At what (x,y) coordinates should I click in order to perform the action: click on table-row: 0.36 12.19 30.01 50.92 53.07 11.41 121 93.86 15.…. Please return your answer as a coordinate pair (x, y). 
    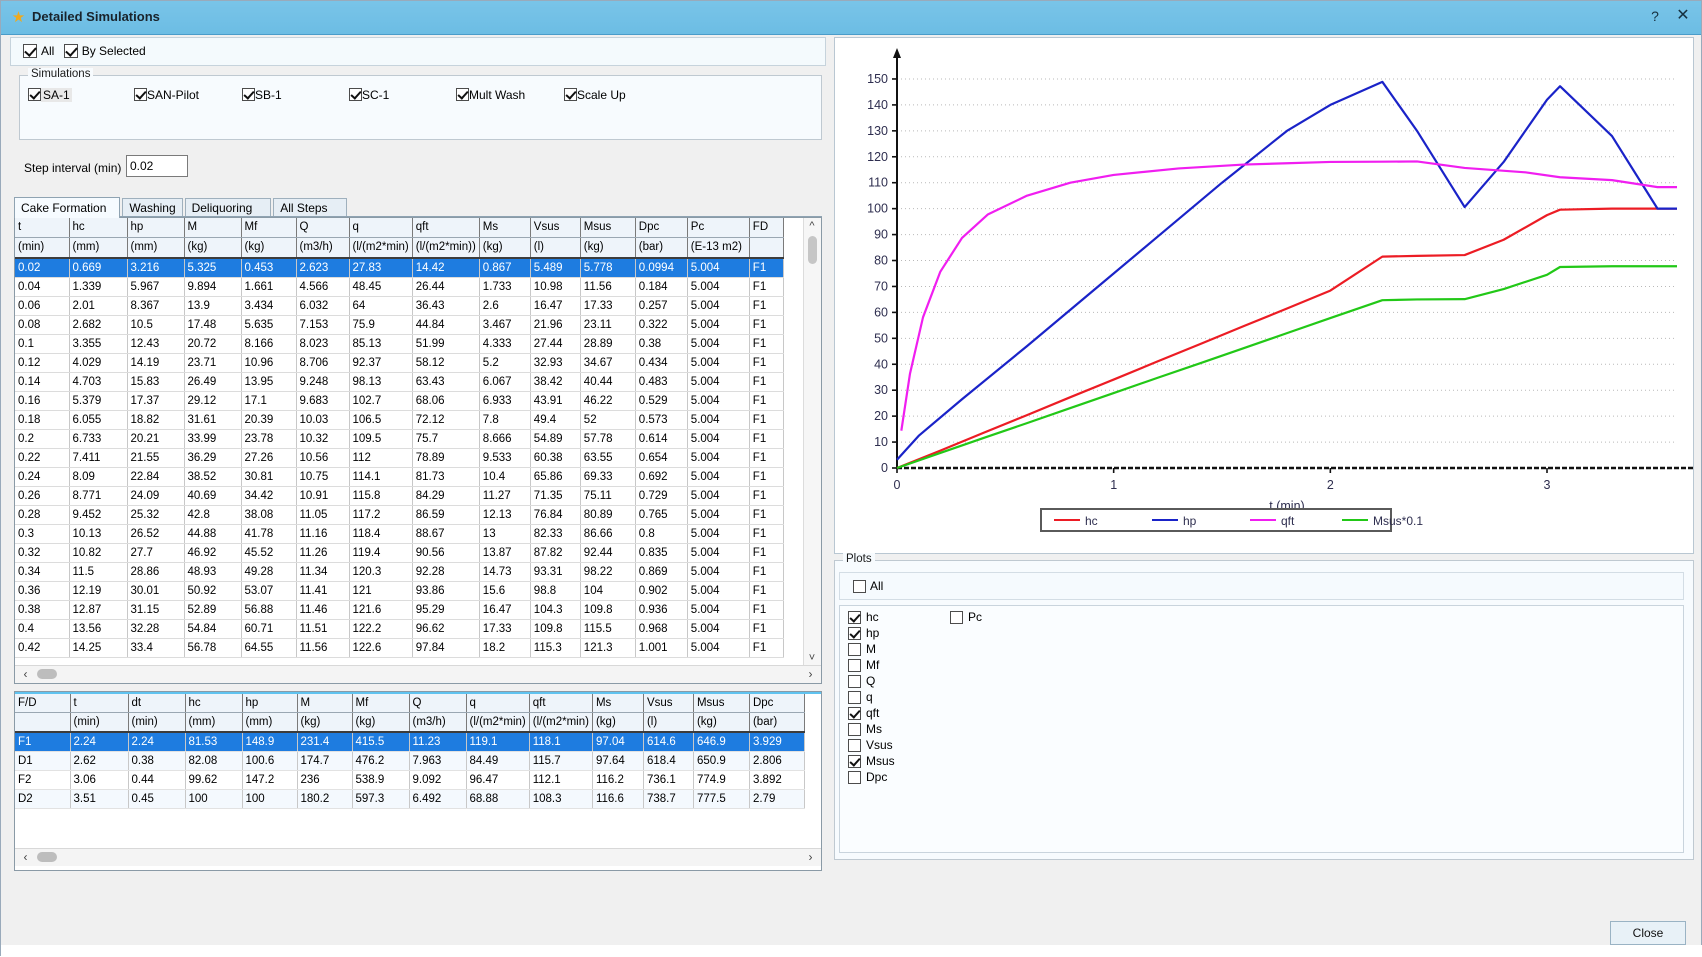
    Looking at the image, I should click on (399, 591).